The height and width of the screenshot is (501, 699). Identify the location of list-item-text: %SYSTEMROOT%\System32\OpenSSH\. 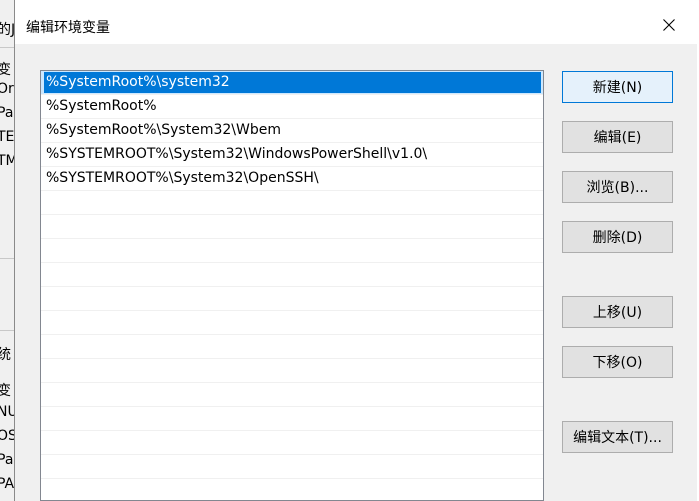
(182, 178).